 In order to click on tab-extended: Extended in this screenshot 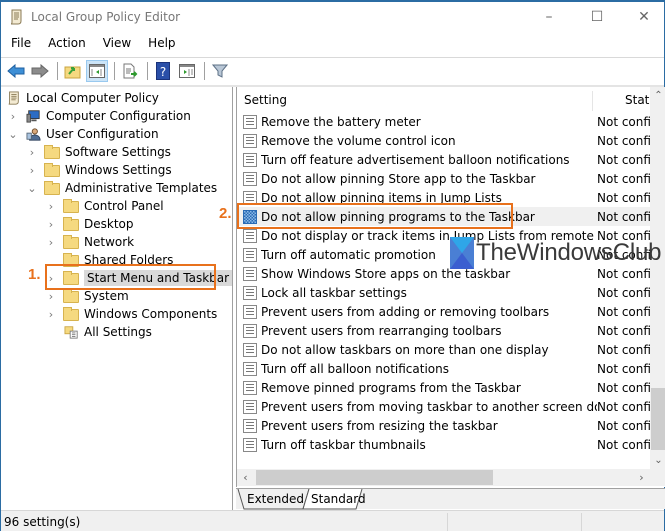, I will do `click(275, 499)`.